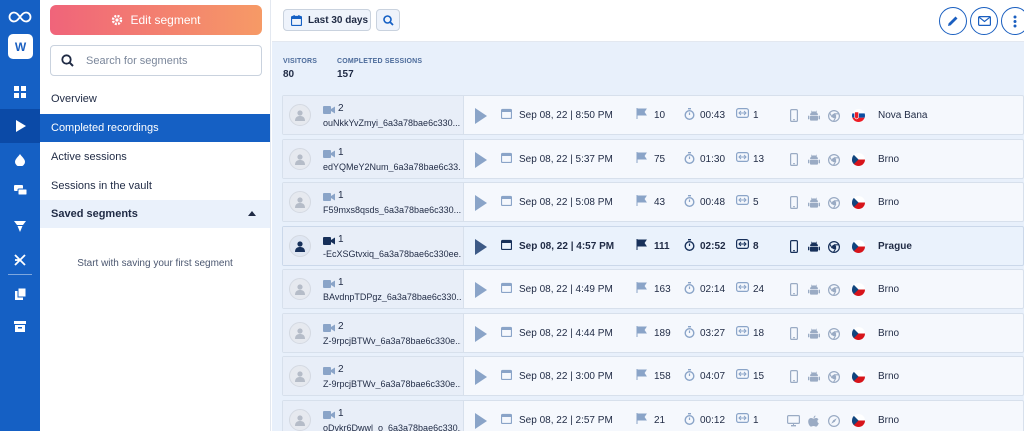 The width and height of the screenshot is (1024, 431). What do you see at coordinates (388, 20) in the screenshot?
I see `search-recordings-button` at bounding box center [388, 20].